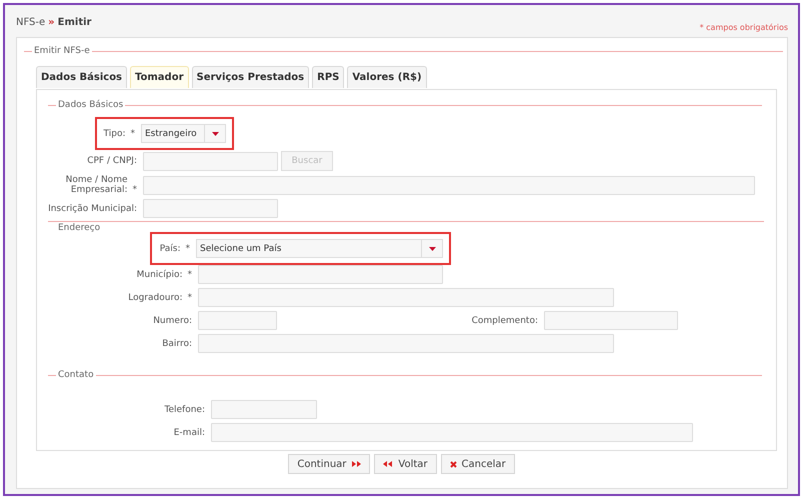 Image resolution: width=803 pixels, height=499 pixels. I want to click on field-label: Numero:, so click(172, 321).